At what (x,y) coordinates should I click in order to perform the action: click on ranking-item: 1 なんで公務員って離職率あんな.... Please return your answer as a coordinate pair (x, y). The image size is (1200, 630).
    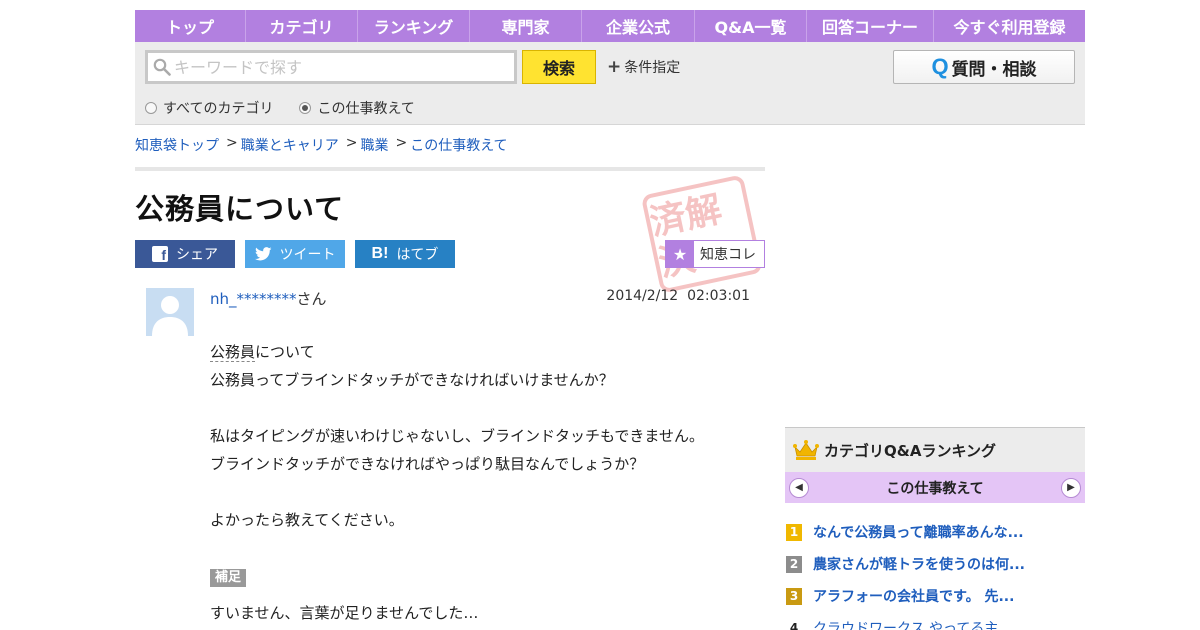
    Looking at the image, I should click on (935, 532).